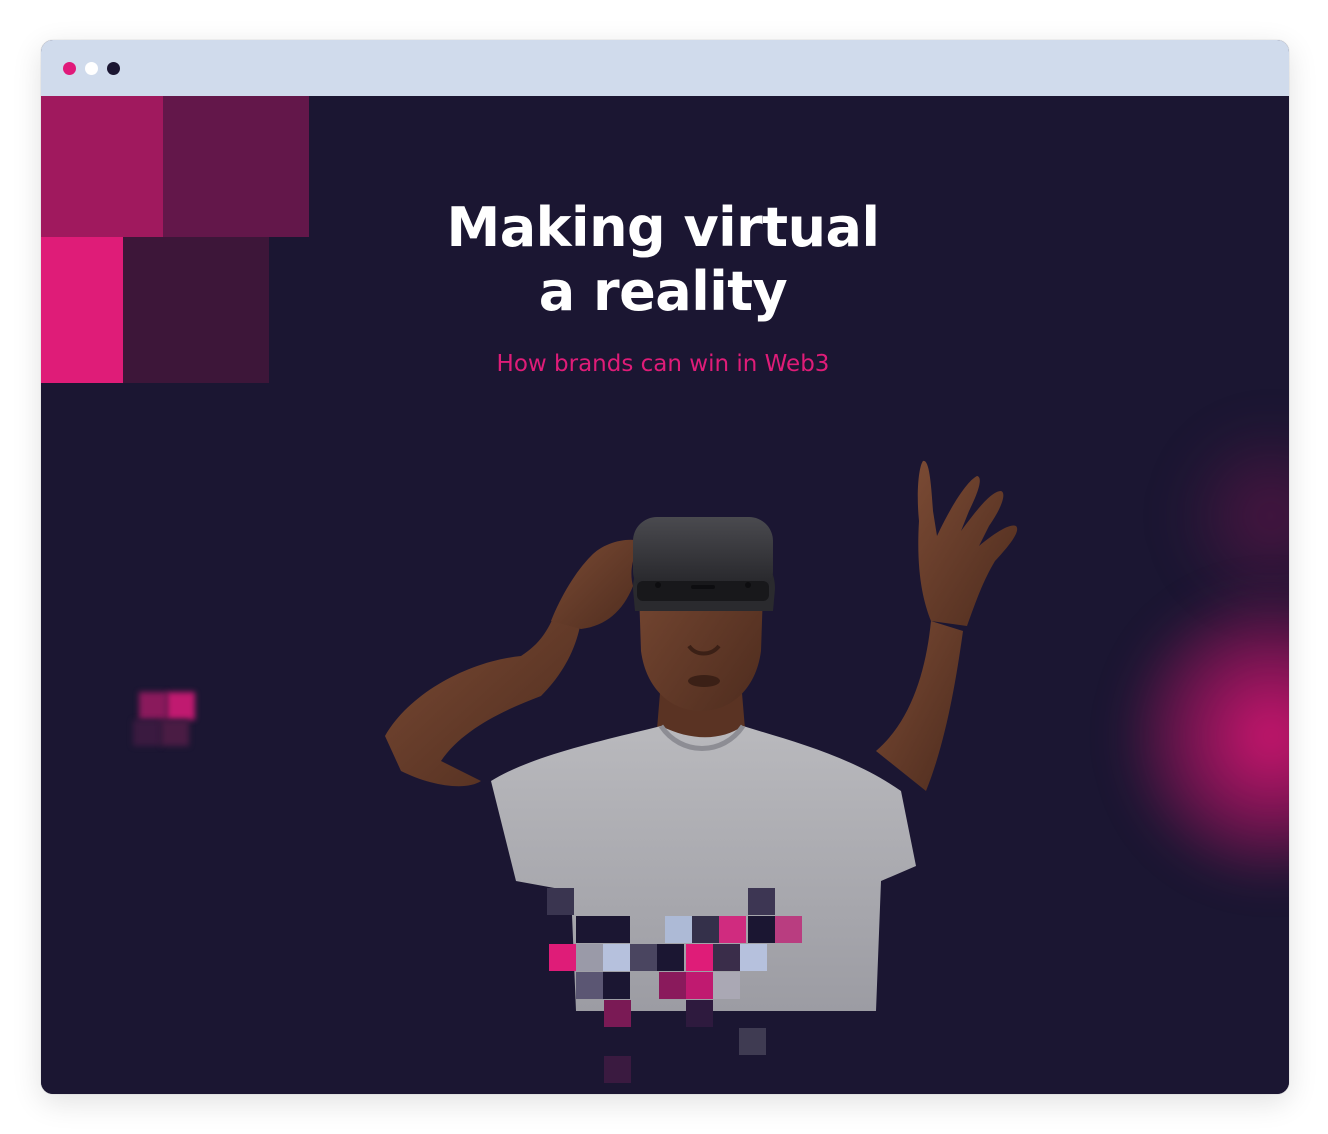 Image resolution: width=1328 pixels, height=1134 pixels. Describe the element at coordinates (663, 364) in the screenshot. I see `page-subtitle: How brands can win in Web3` at that location.